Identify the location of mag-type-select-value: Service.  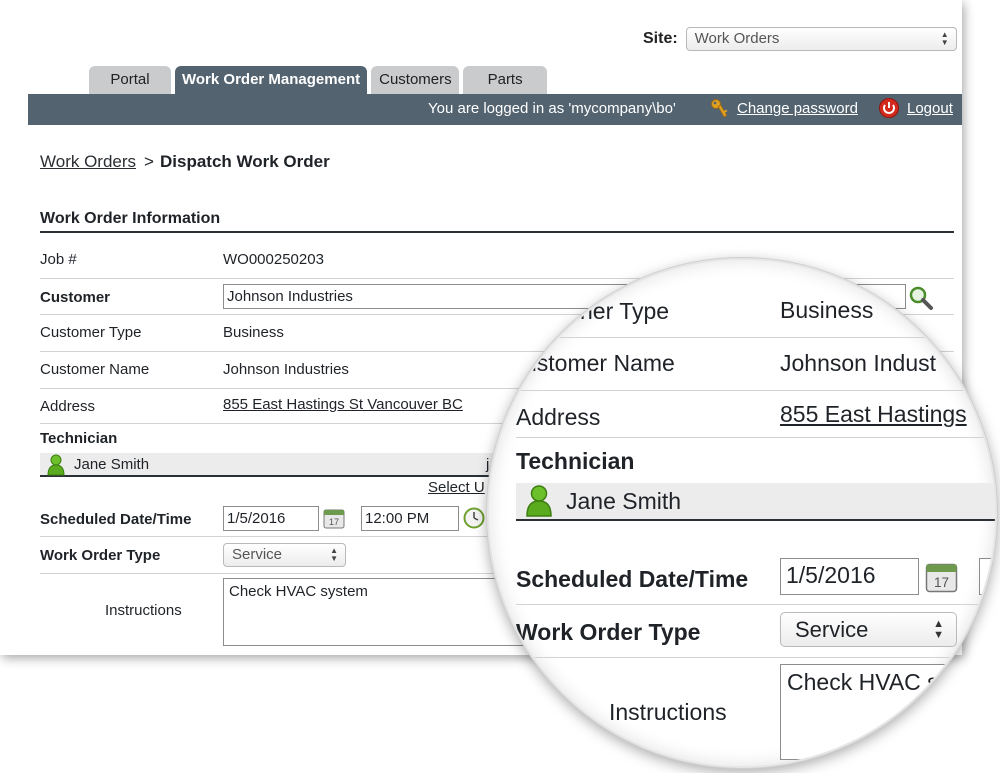
(832, 629).